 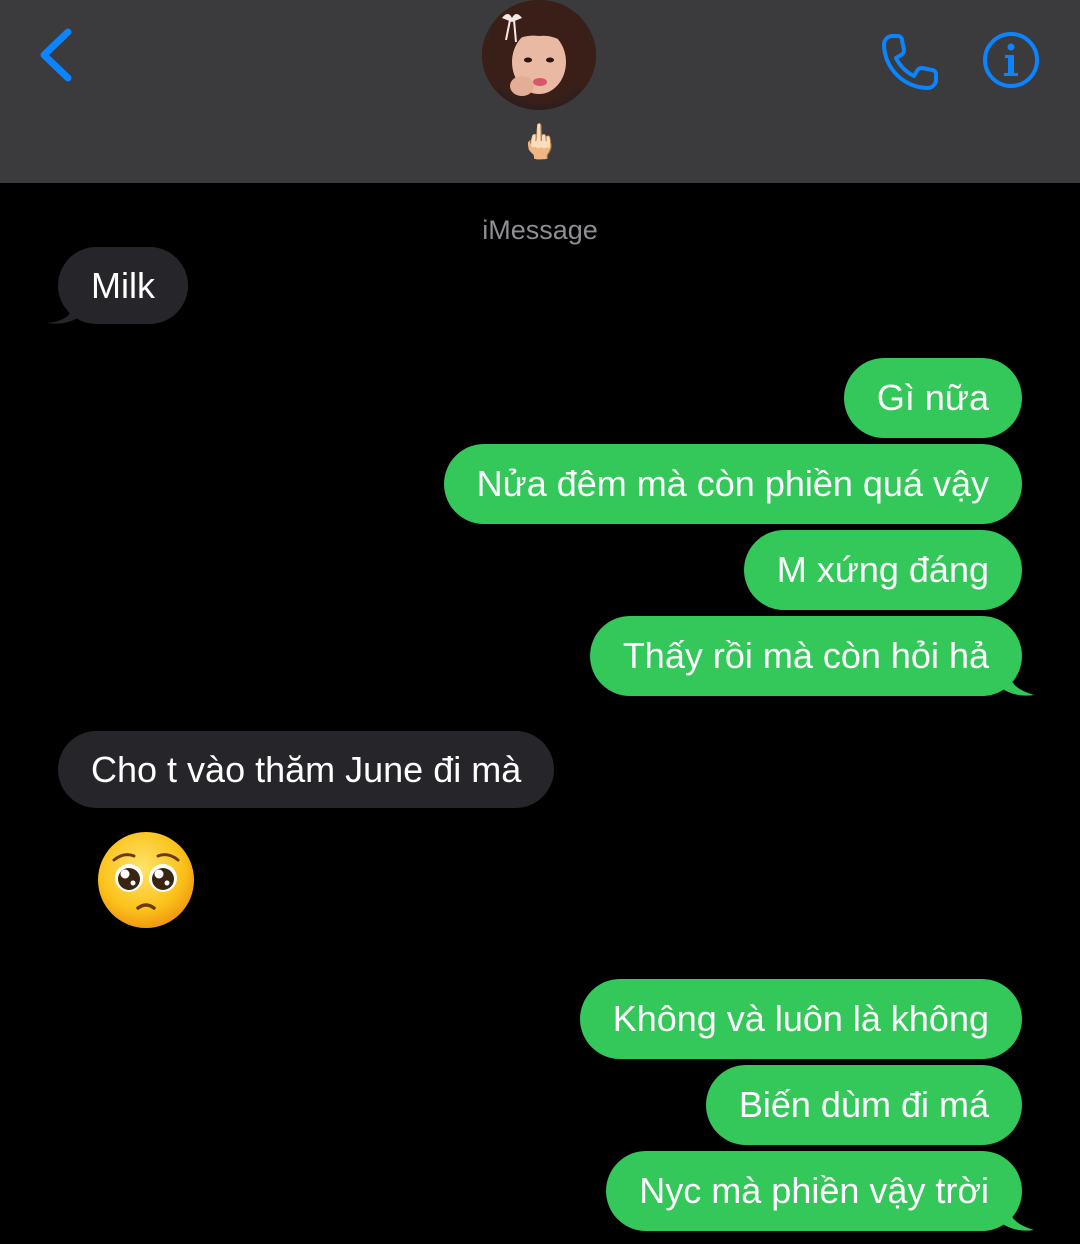 I want to click on message-text: Cho t vào thăm June đi mà, so click(x=306, y=769).